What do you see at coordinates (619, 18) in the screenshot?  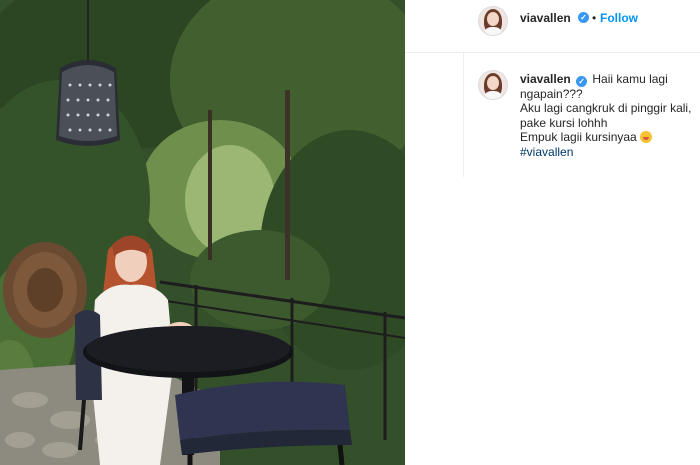 I see `follow-button: Follow` at bounding box center [619, 18].